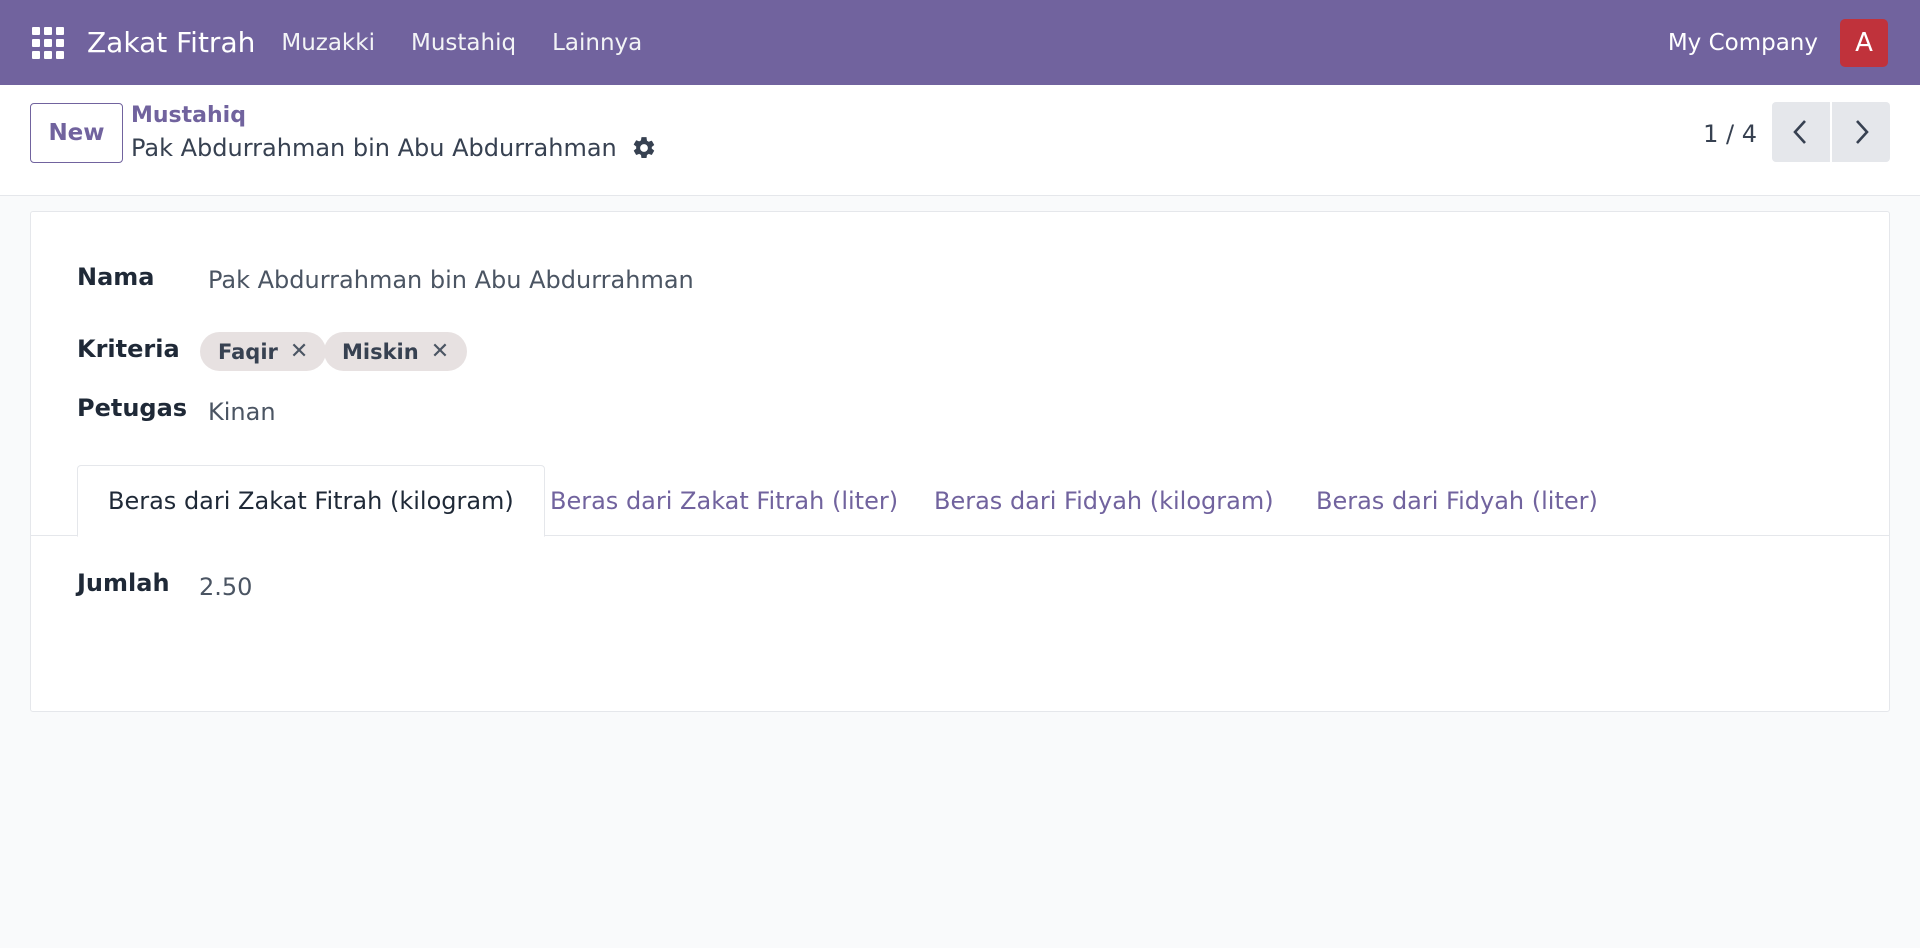 The height and width of the screenshot is (948, 1920). I want to click on breadcrumb-current: Pak Abdurrahman bin Abu Abdurrahman, so click(394, 148).